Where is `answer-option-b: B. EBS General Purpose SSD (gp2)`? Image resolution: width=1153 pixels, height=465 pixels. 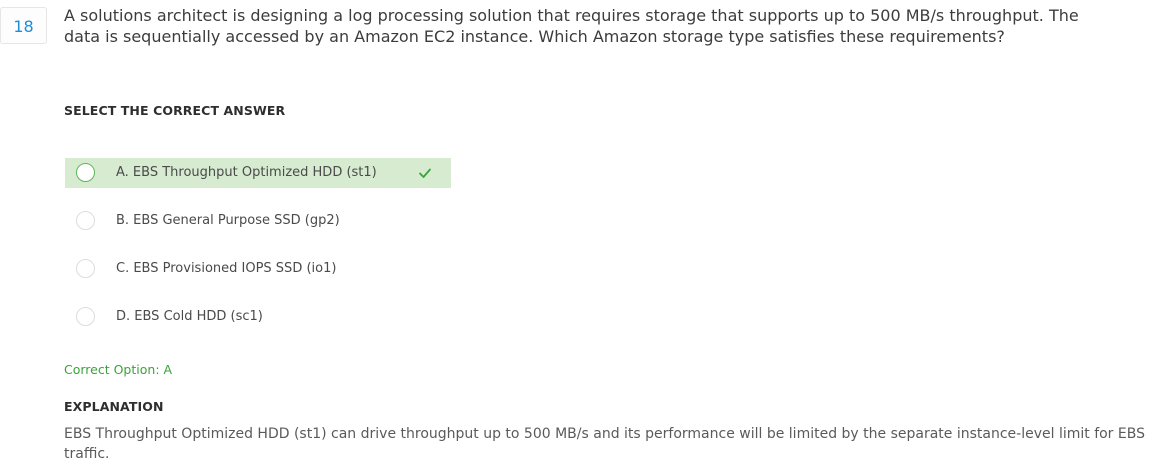 answer-option-b: B. EBS General Purpose SSD (gp2) is located at coordinates (258, 221).